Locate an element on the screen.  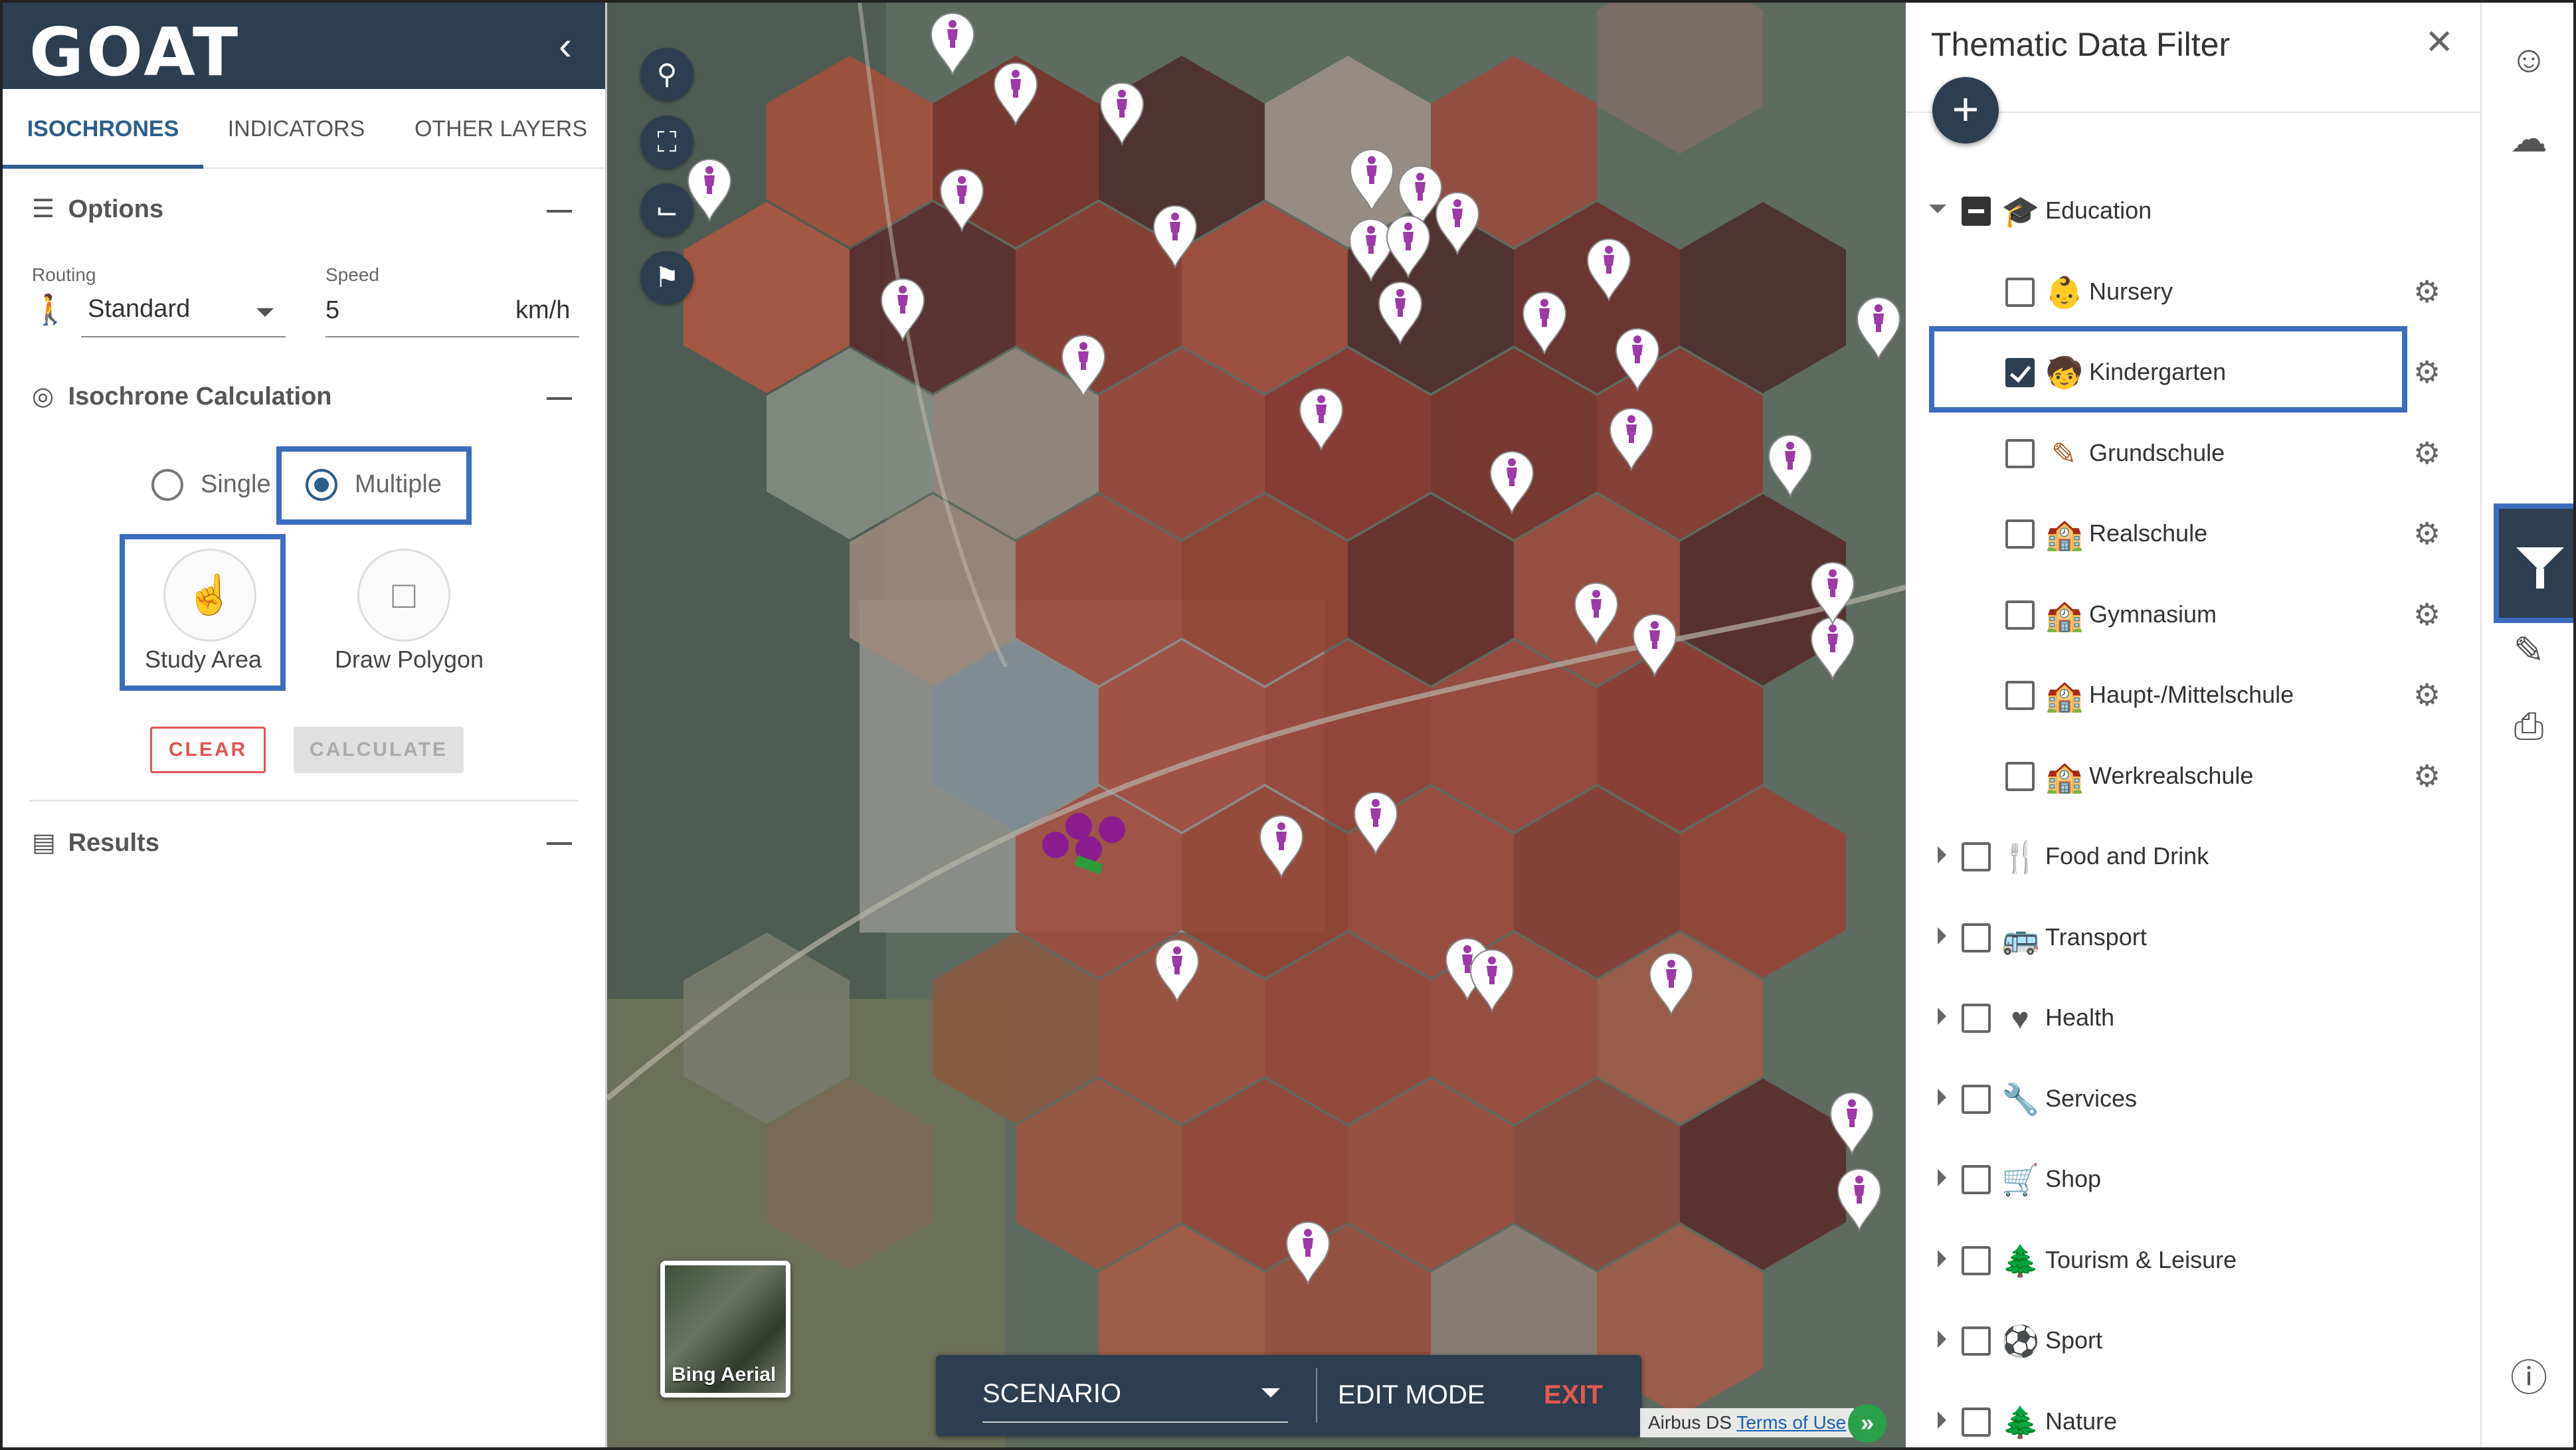
tree-group-row: 🌲 Nature is located at coordinates (2181, 1421).